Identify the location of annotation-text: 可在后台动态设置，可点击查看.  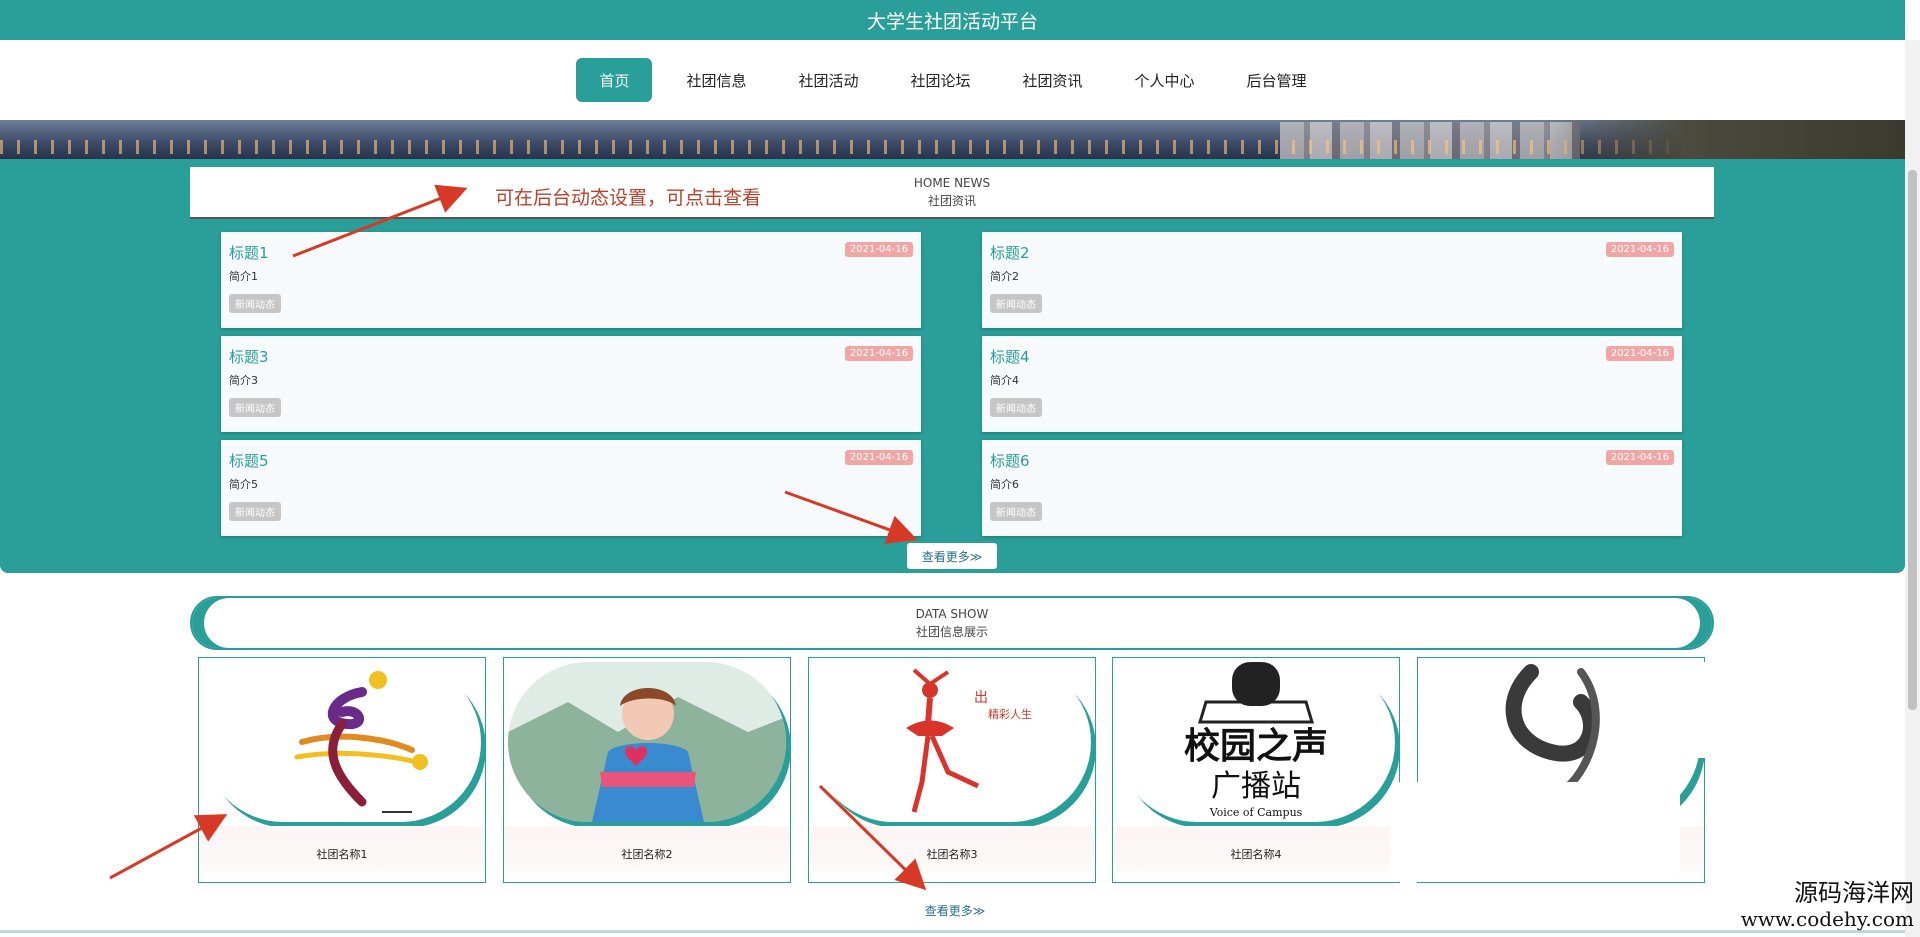
(628, 198).